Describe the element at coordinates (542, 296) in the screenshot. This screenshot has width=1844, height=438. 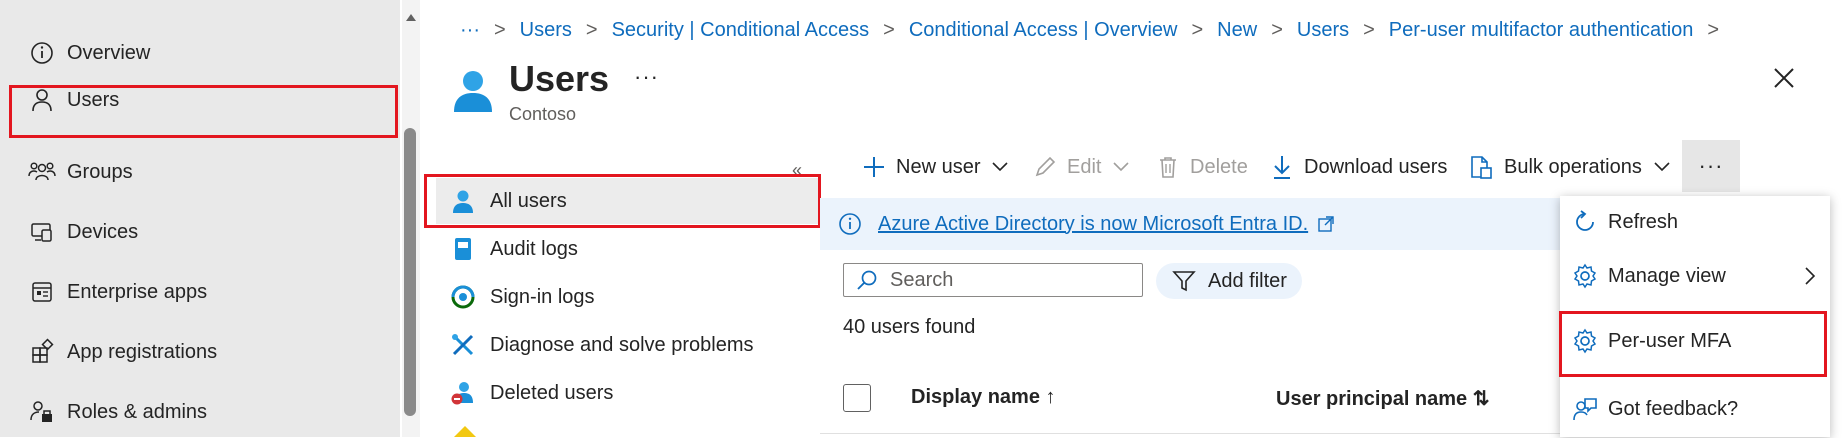
I see `sub-nav-label: Sign-in logs` at that location.